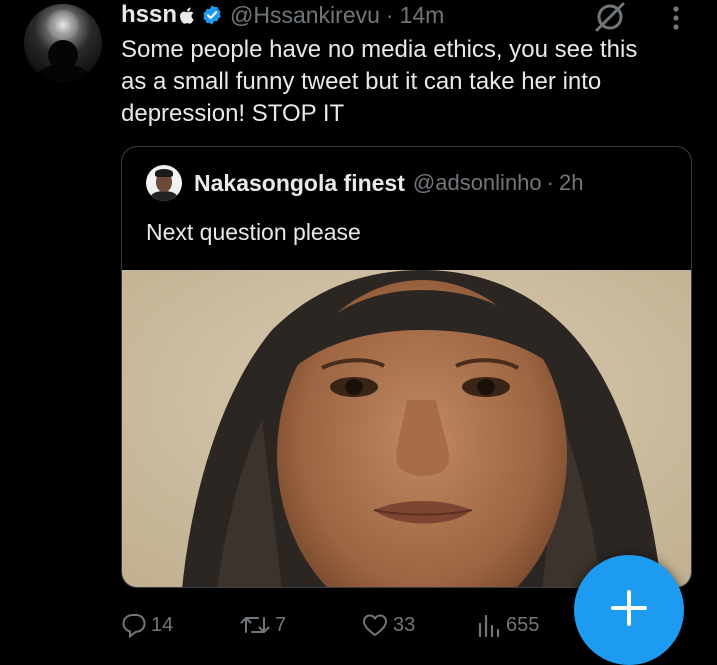 This screenshot has height=665, width=717. I want to click on quoted-tweet-text: Next question please, so click(253, 232).